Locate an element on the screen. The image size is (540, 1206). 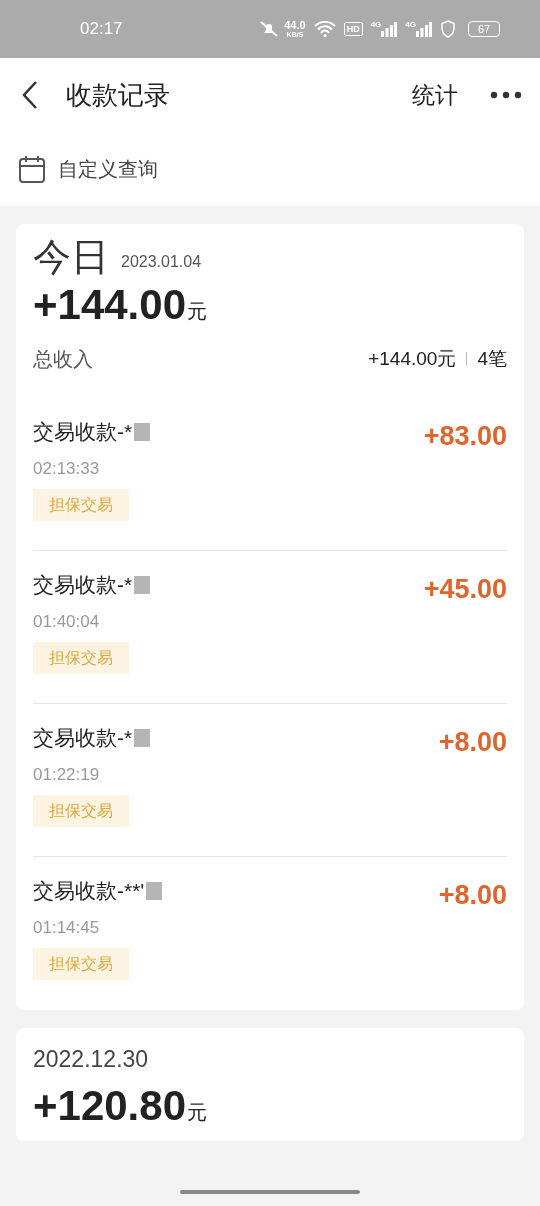
more-icon is located at coordinates (506, 95).